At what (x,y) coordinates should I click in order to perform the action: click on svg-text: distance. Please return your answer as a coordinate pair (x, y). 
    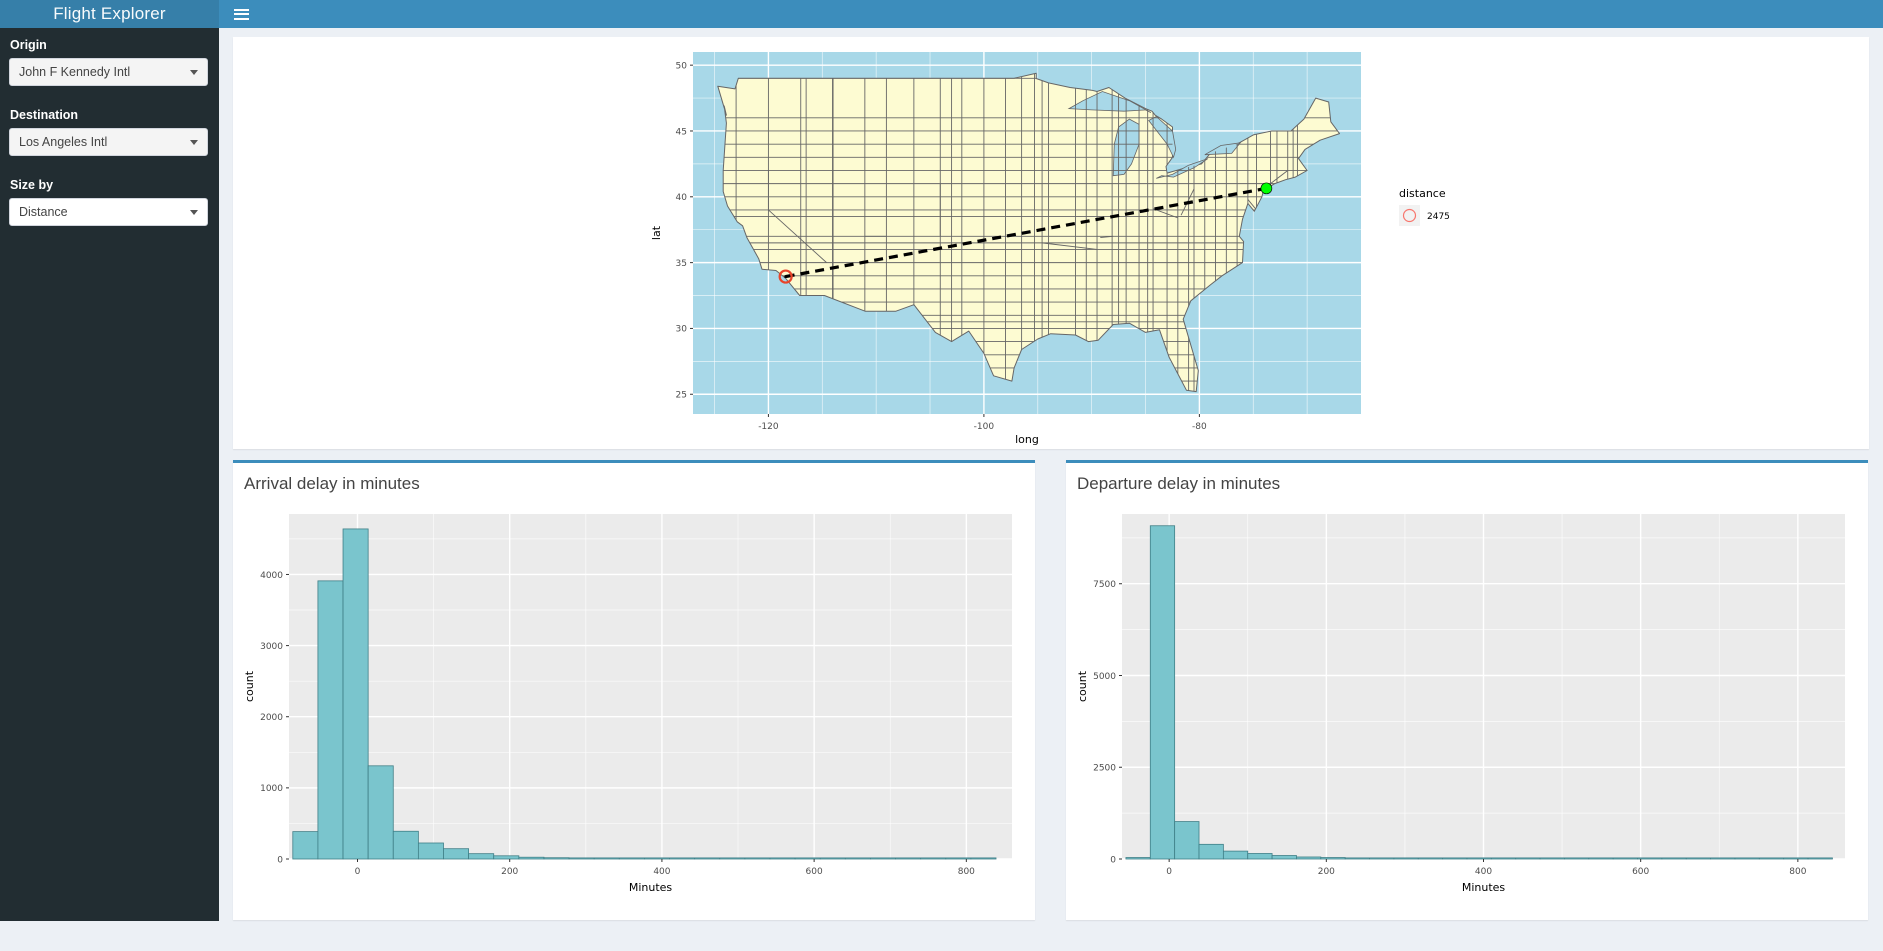
    Looking at the image, I should click on (1422, 193).